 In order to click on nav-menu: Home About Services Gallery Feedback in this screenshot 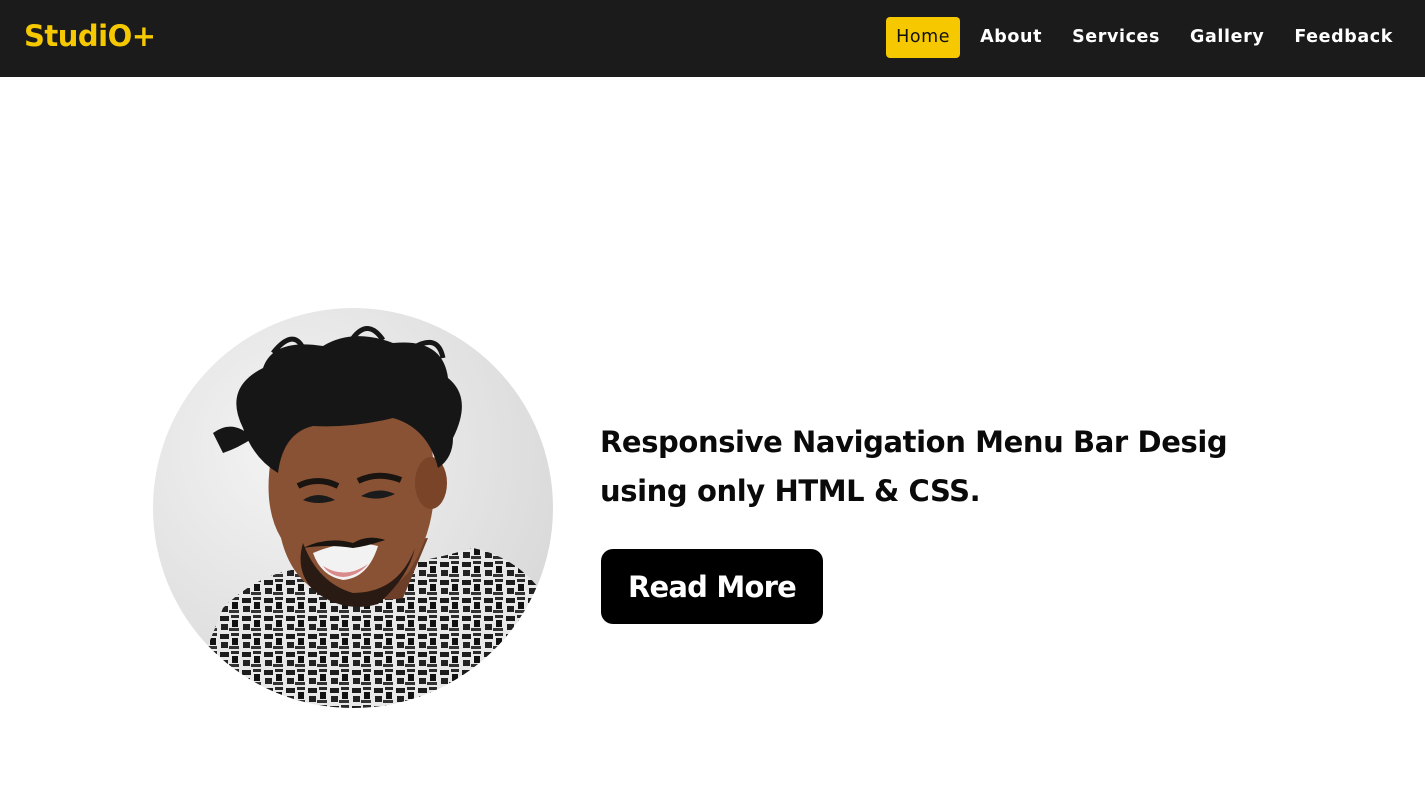, I will do `click(1139, 37)`.